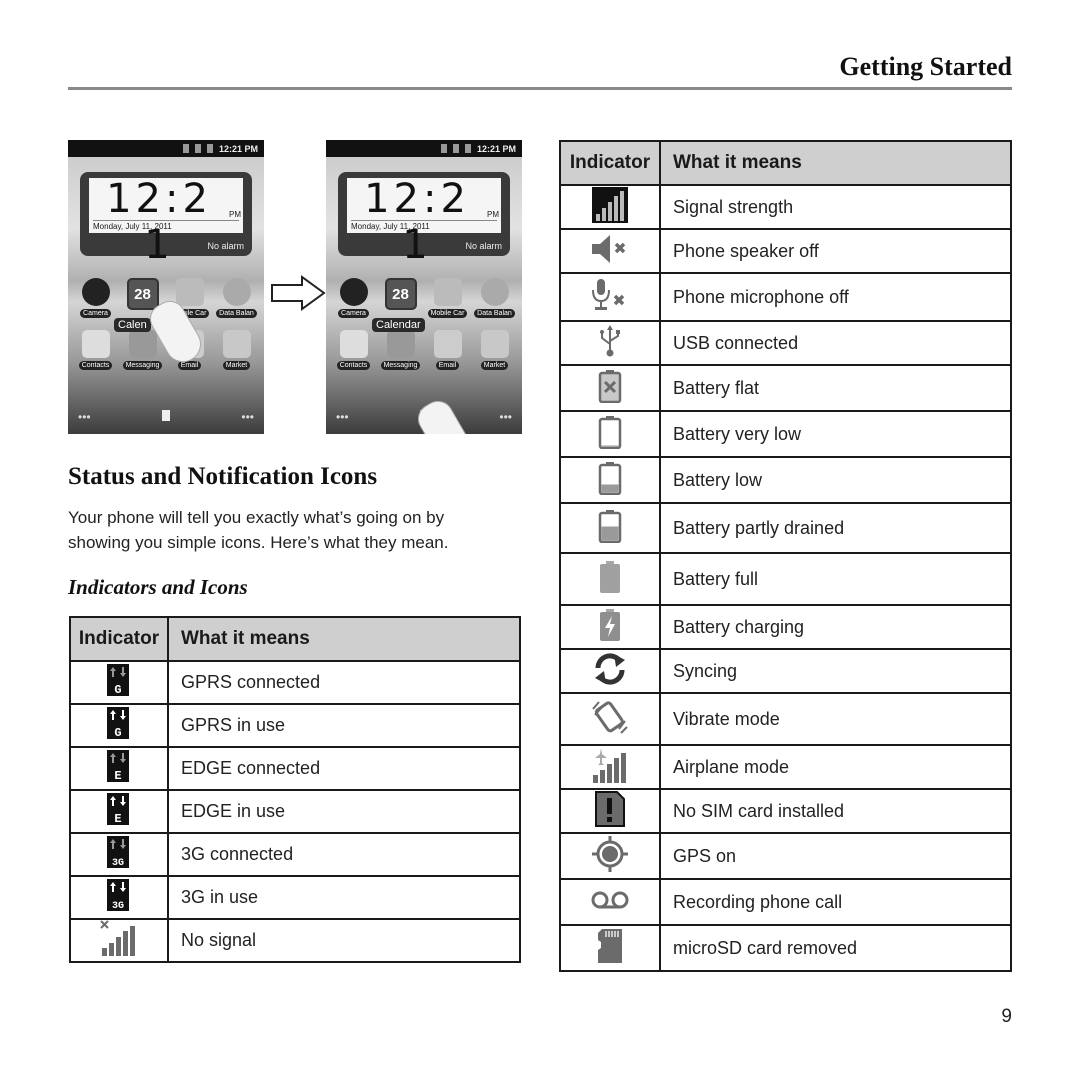 This screenshot has height=1080, width=1080. I want to click on vibrate-icon, so click(610, 719).